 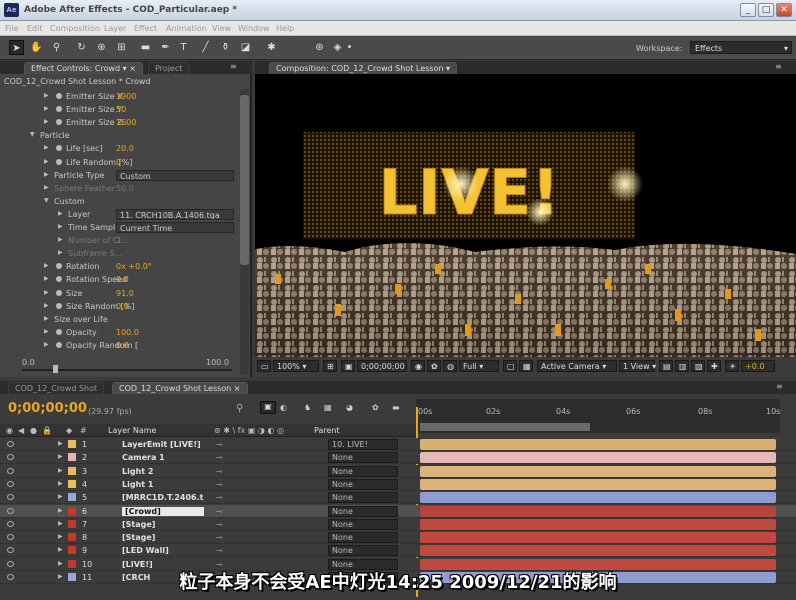 I want to click on effect-property-value: 1600, so click(x=126, y=122).